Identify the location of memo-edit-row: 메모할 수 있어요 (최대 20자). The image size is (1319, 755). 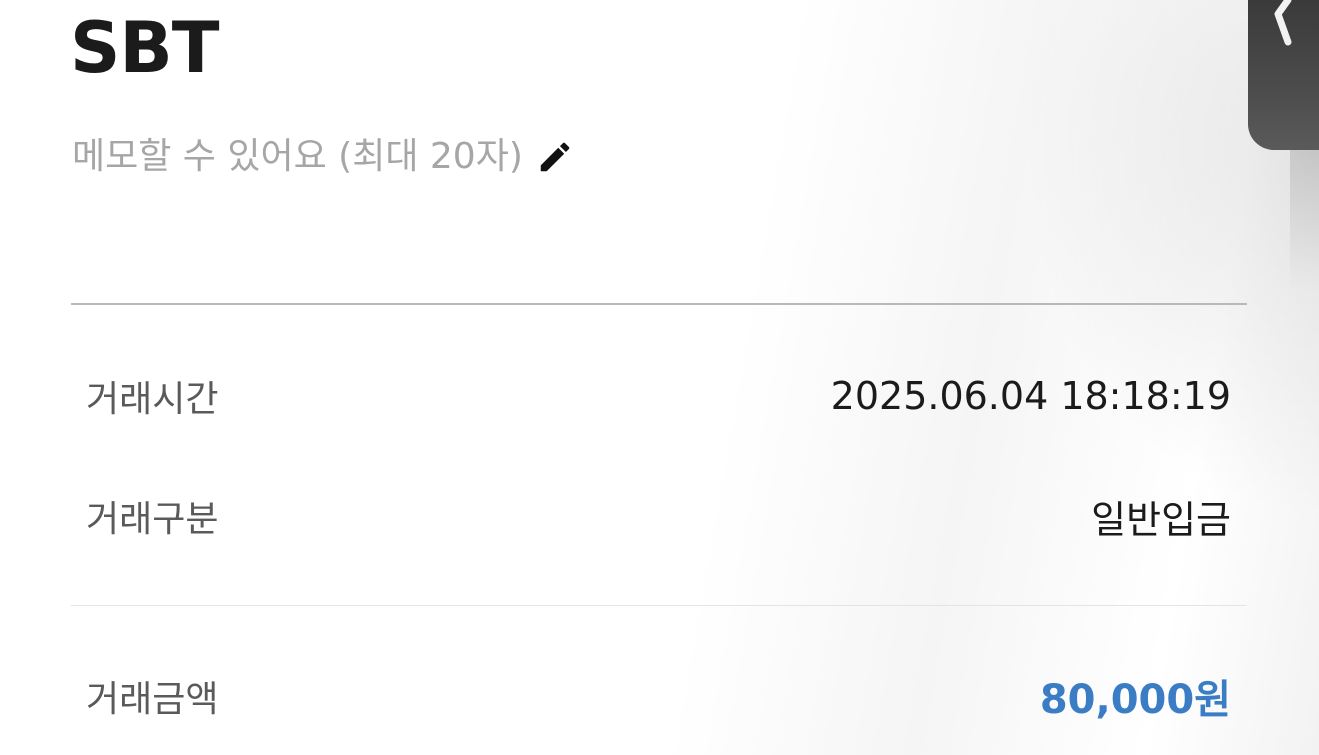
(323, 157).